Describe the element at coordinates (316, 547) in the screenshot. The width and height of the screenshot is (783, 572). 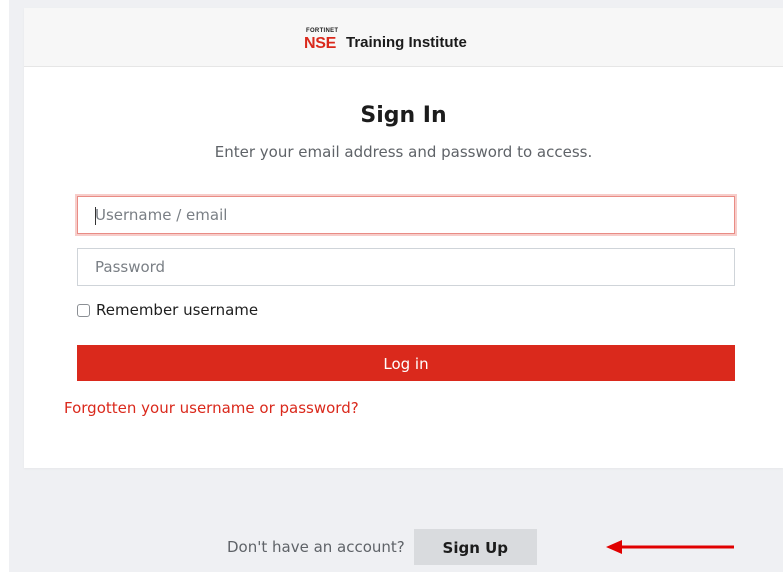
I see `signup-prompt: Don't have an account?` at that location.